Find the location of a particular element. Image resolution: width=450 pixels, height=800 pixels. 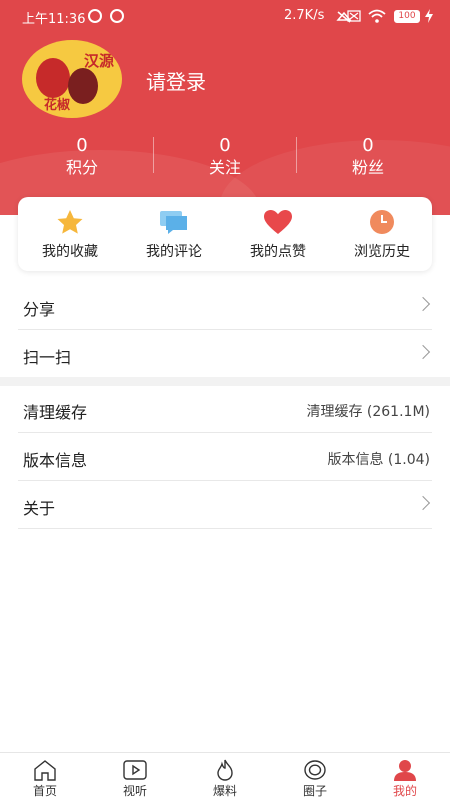

cache-size-value: 清理缓存 (261.1M) is located at coordinates (368, 412).